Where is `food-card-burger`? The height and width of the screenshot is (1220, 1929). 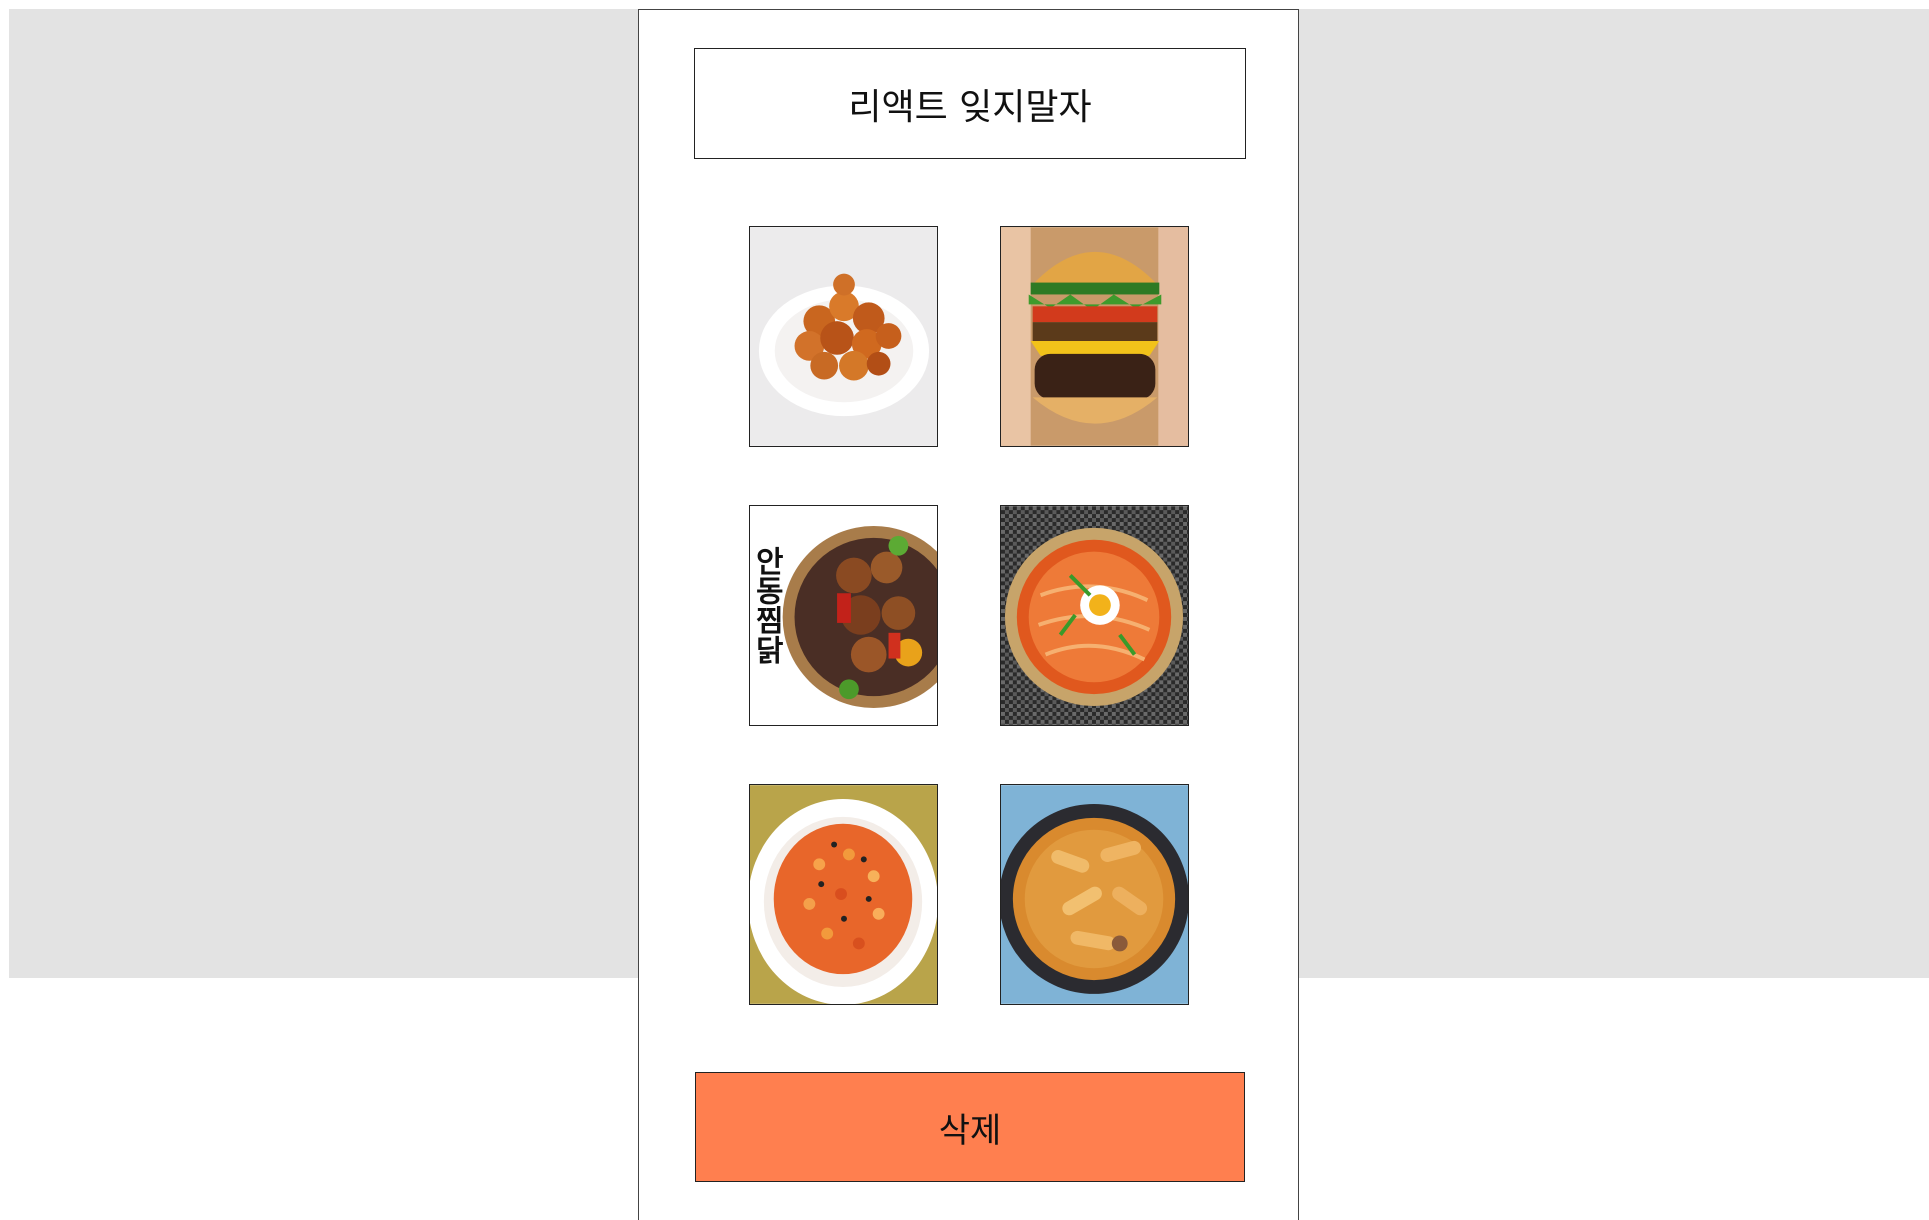
food-card-burger is located at coordinates (1094, 336).